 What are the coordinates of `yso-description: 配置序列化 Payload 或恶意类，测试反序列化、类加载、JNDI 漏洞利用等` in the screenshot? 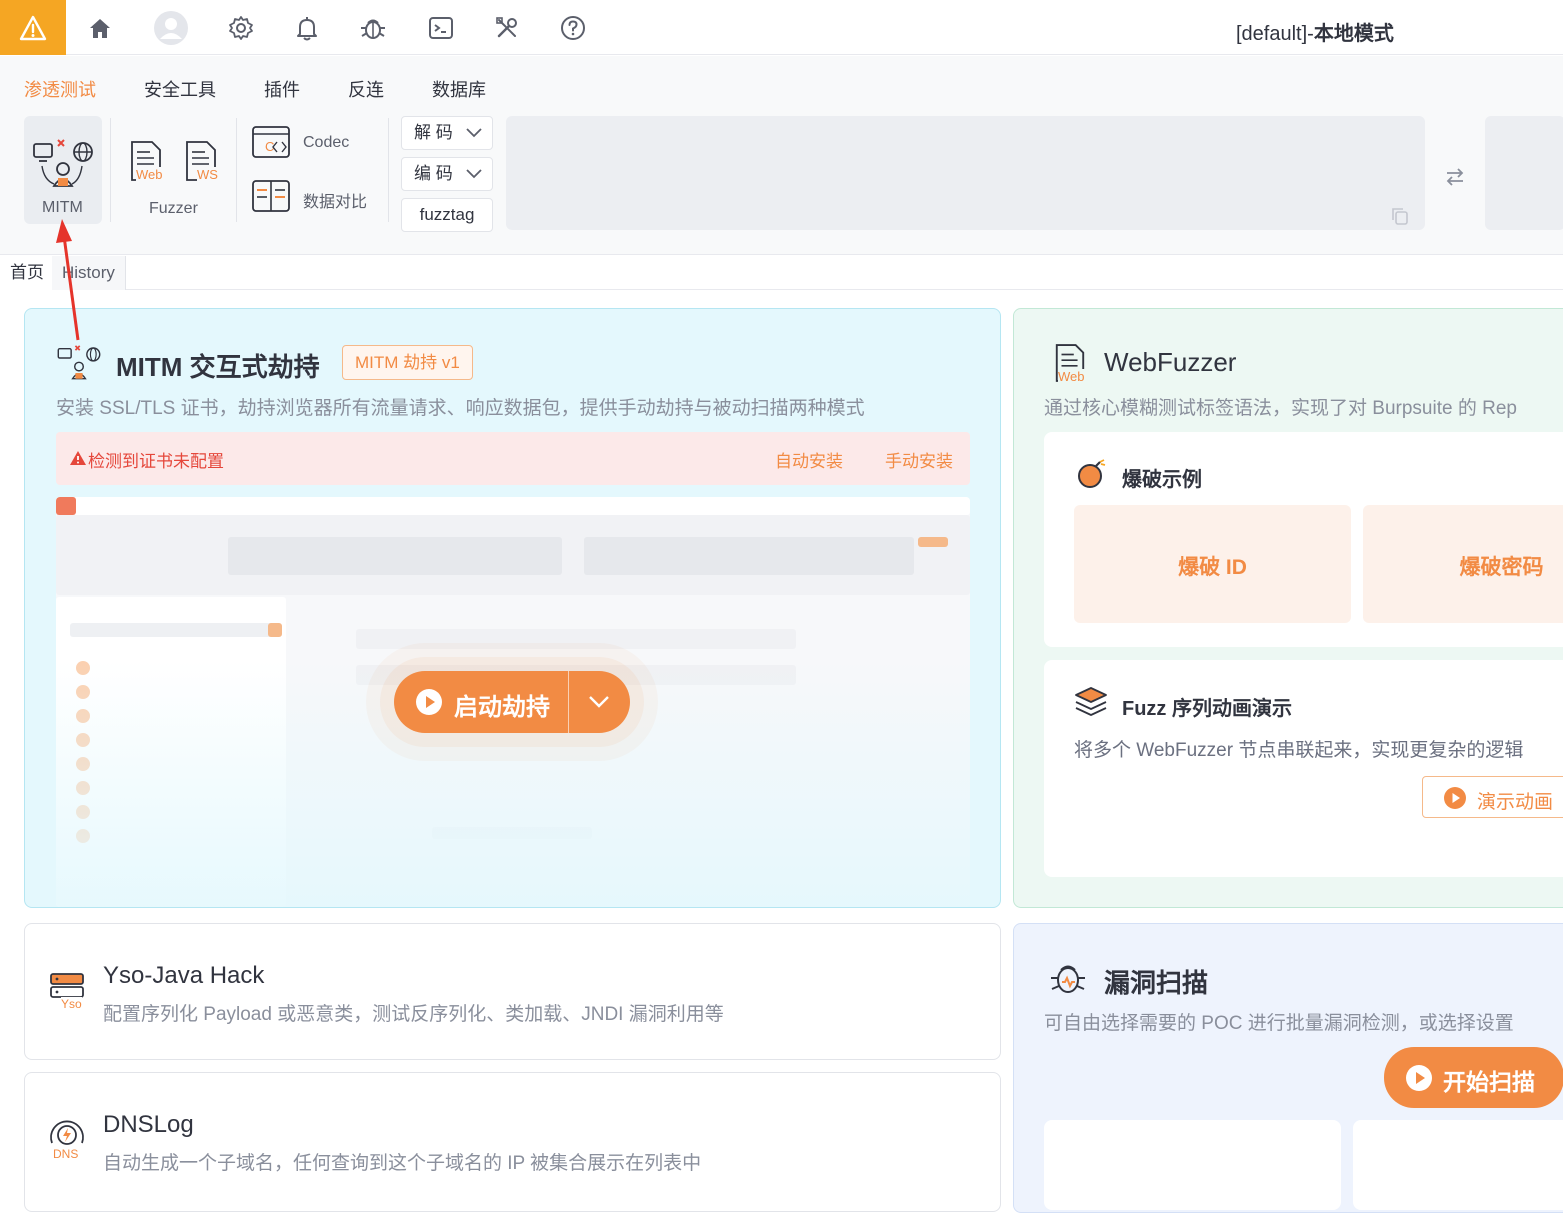 It's located at (413, 1014).